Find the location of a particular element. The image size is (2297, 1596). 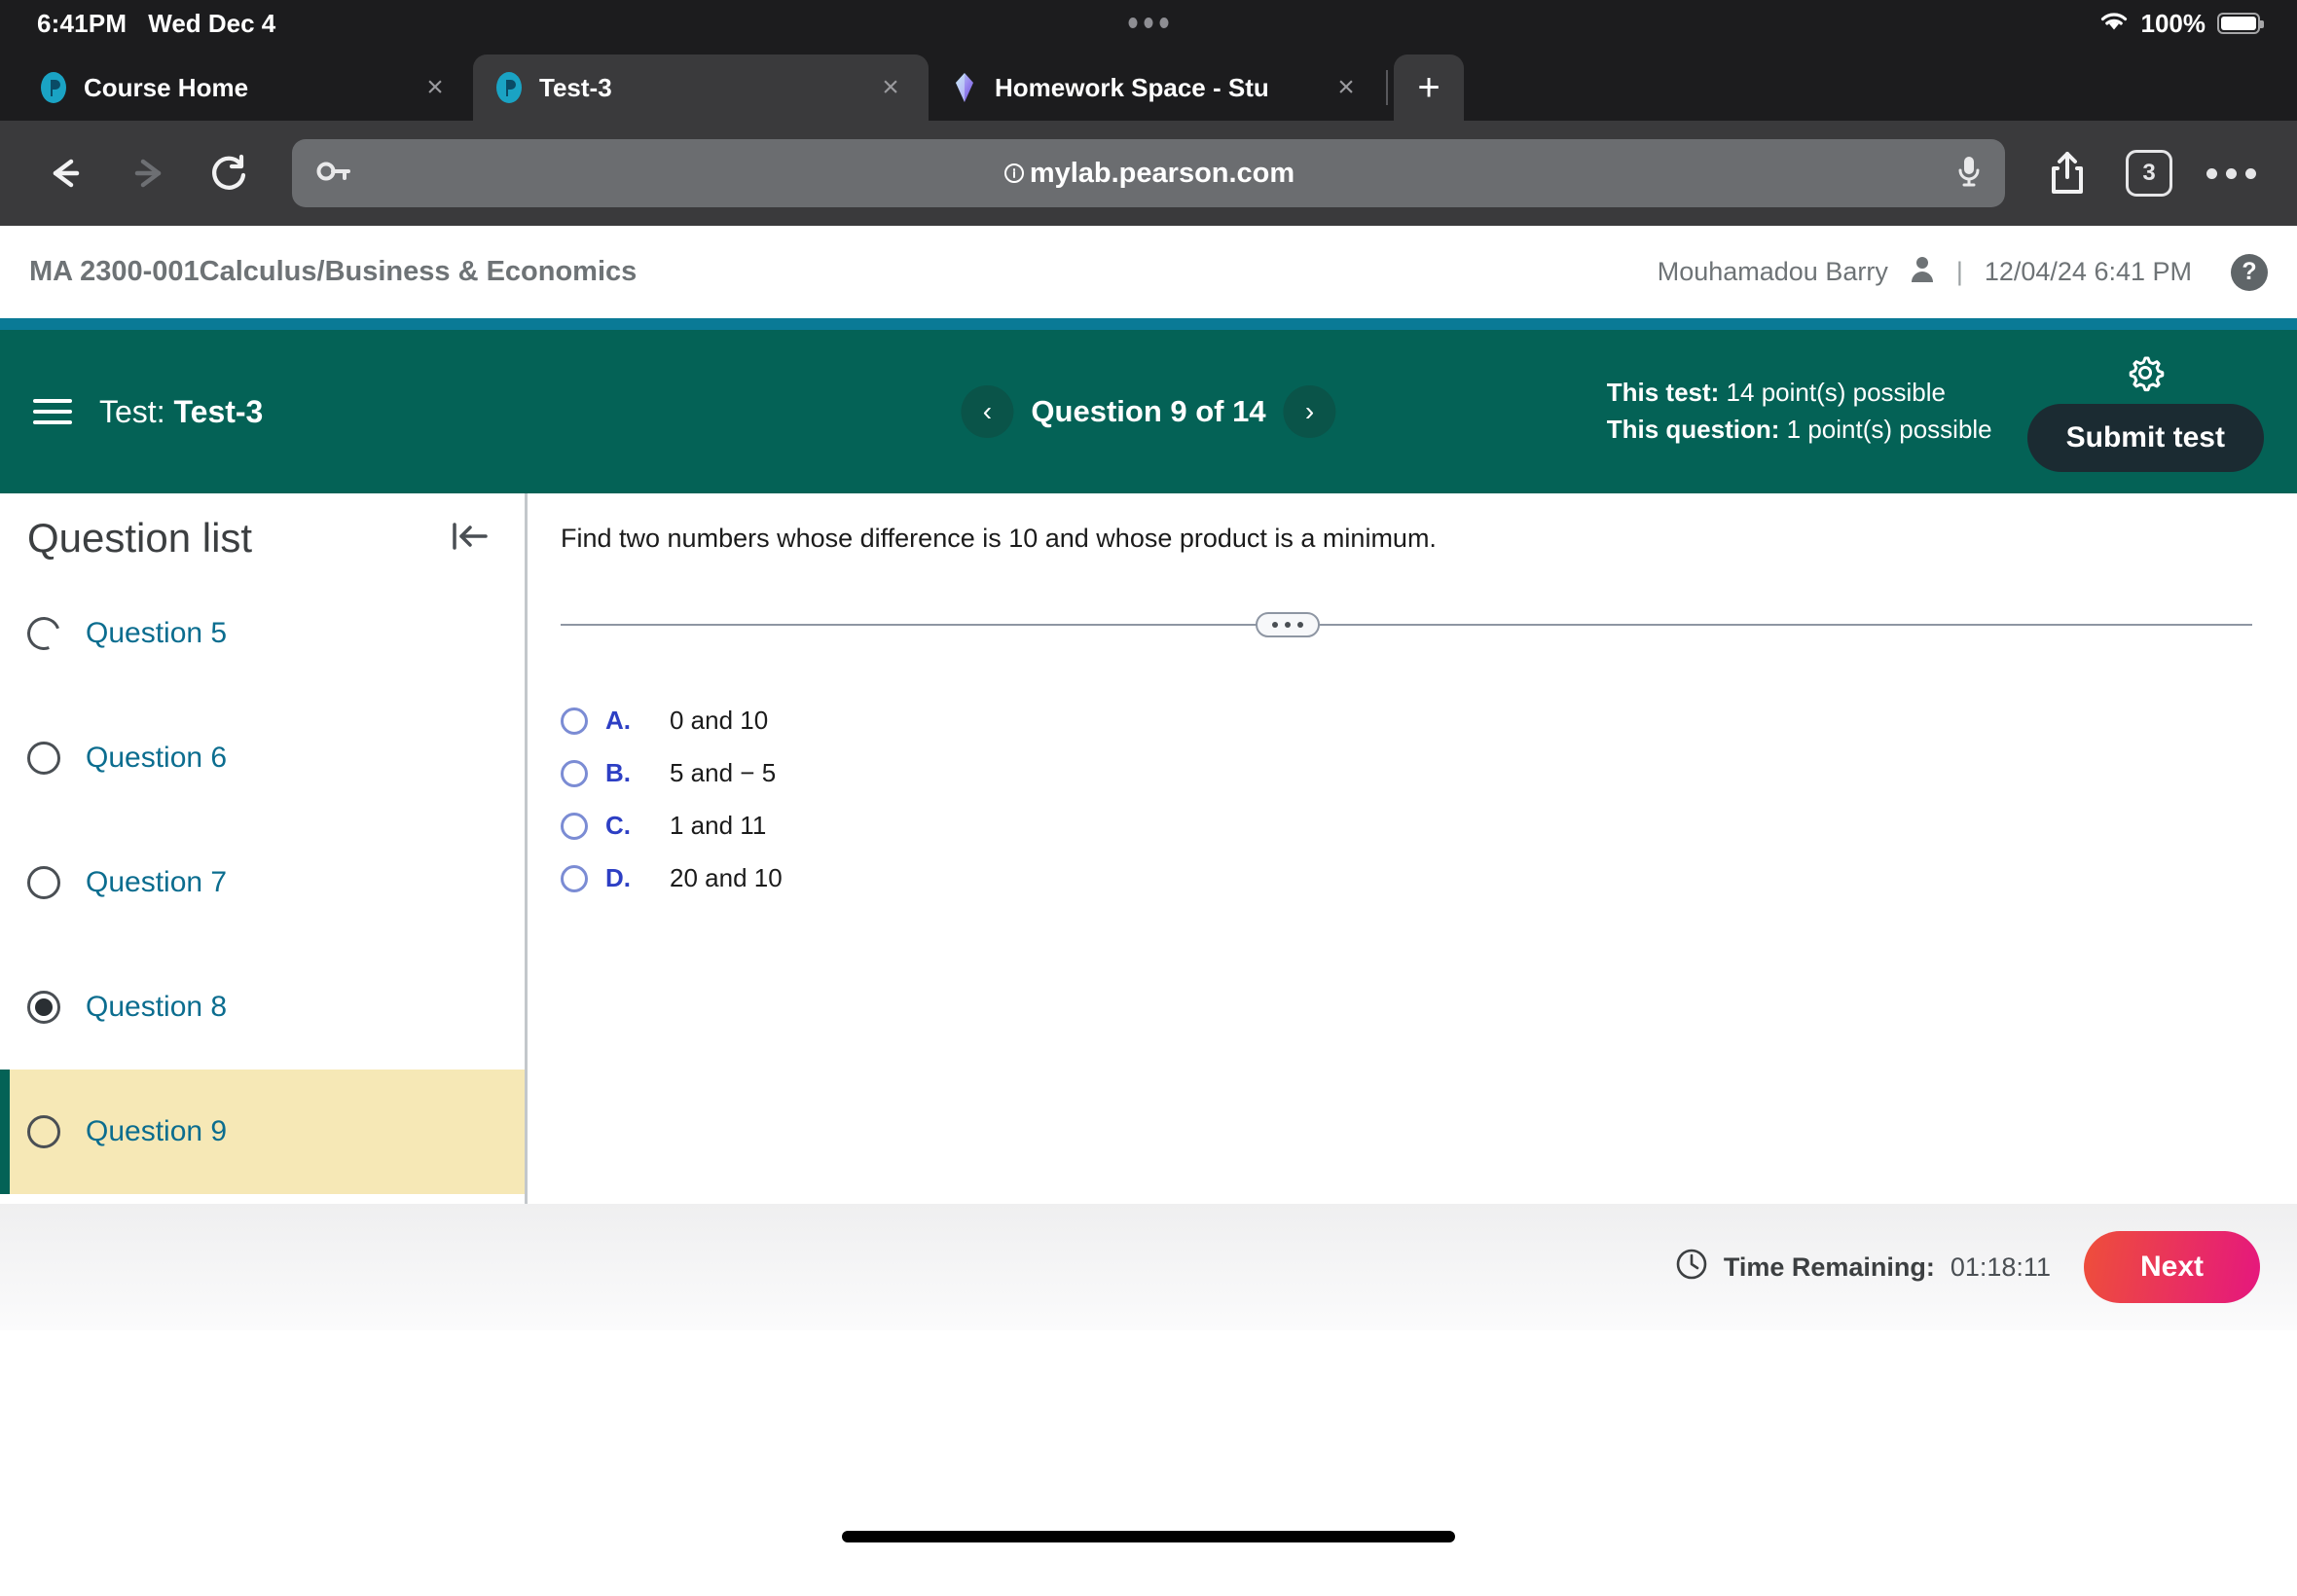

sidebar-item-question-7: Question 7 is located at coordinates (262, 883).